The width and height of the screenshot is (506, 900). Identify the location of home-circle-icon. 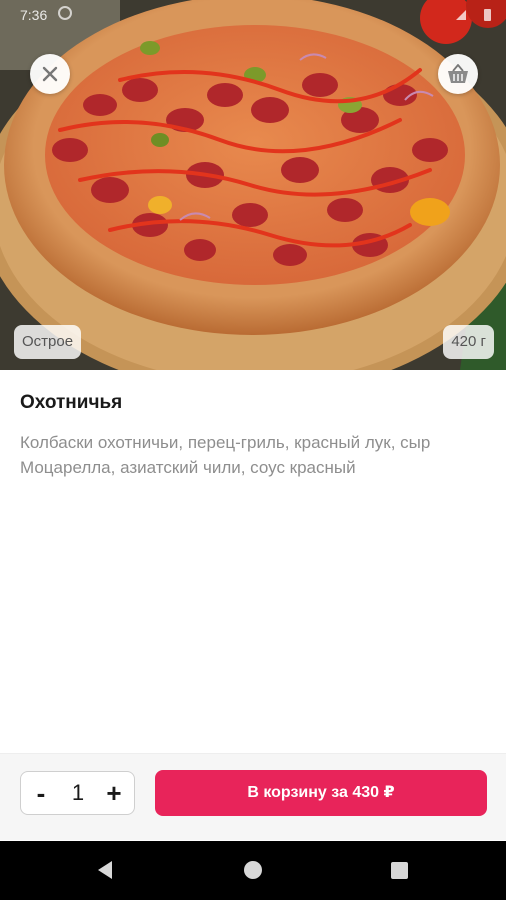
(253, 870).